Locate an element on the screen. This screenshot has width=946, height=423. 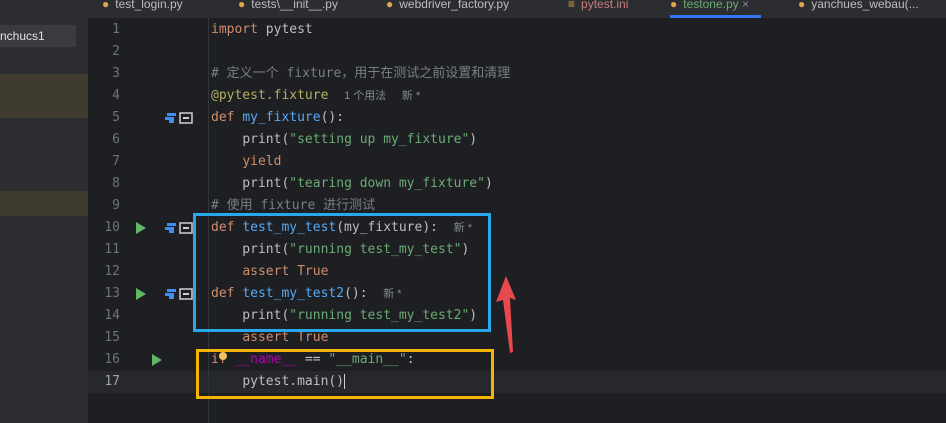
project-sidebar: nchucs1 is located at coordinates (44, 211).